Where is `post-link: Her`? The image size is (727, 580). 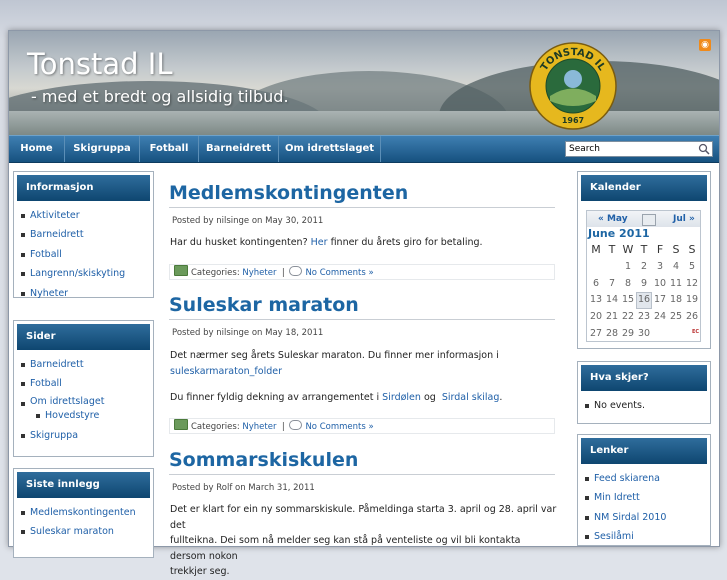
post-link: Her is located at coordinates (319, 242).